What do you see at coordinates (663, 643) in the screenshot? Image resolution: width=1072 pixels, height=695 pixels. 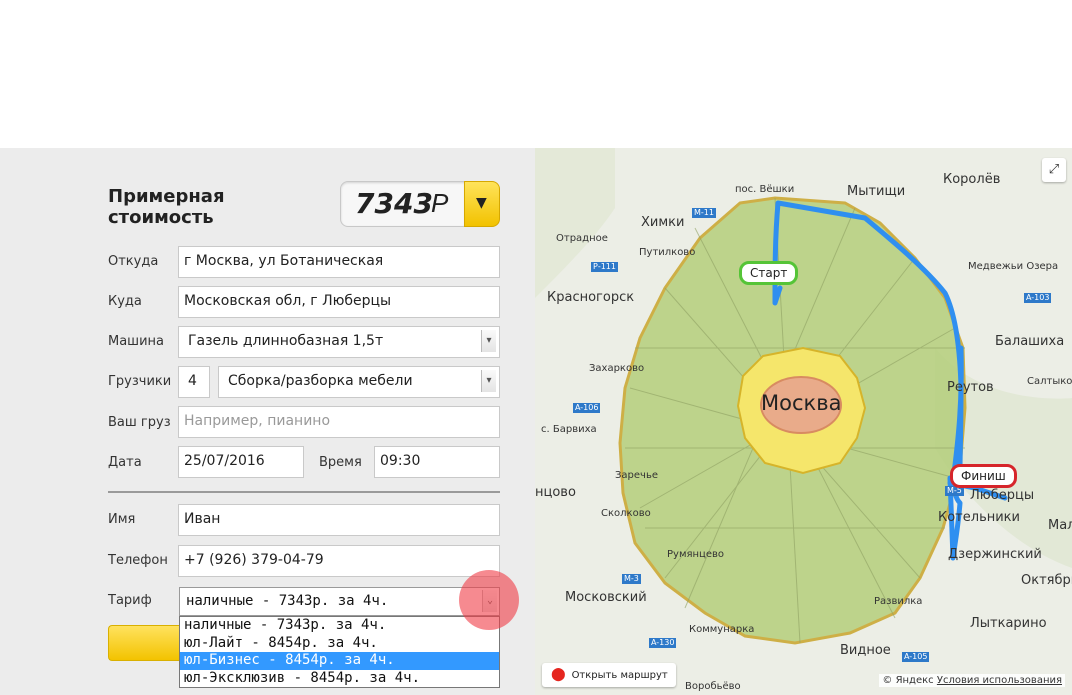 I see `highway-badge: A-130` at bounding box center [663, 643].